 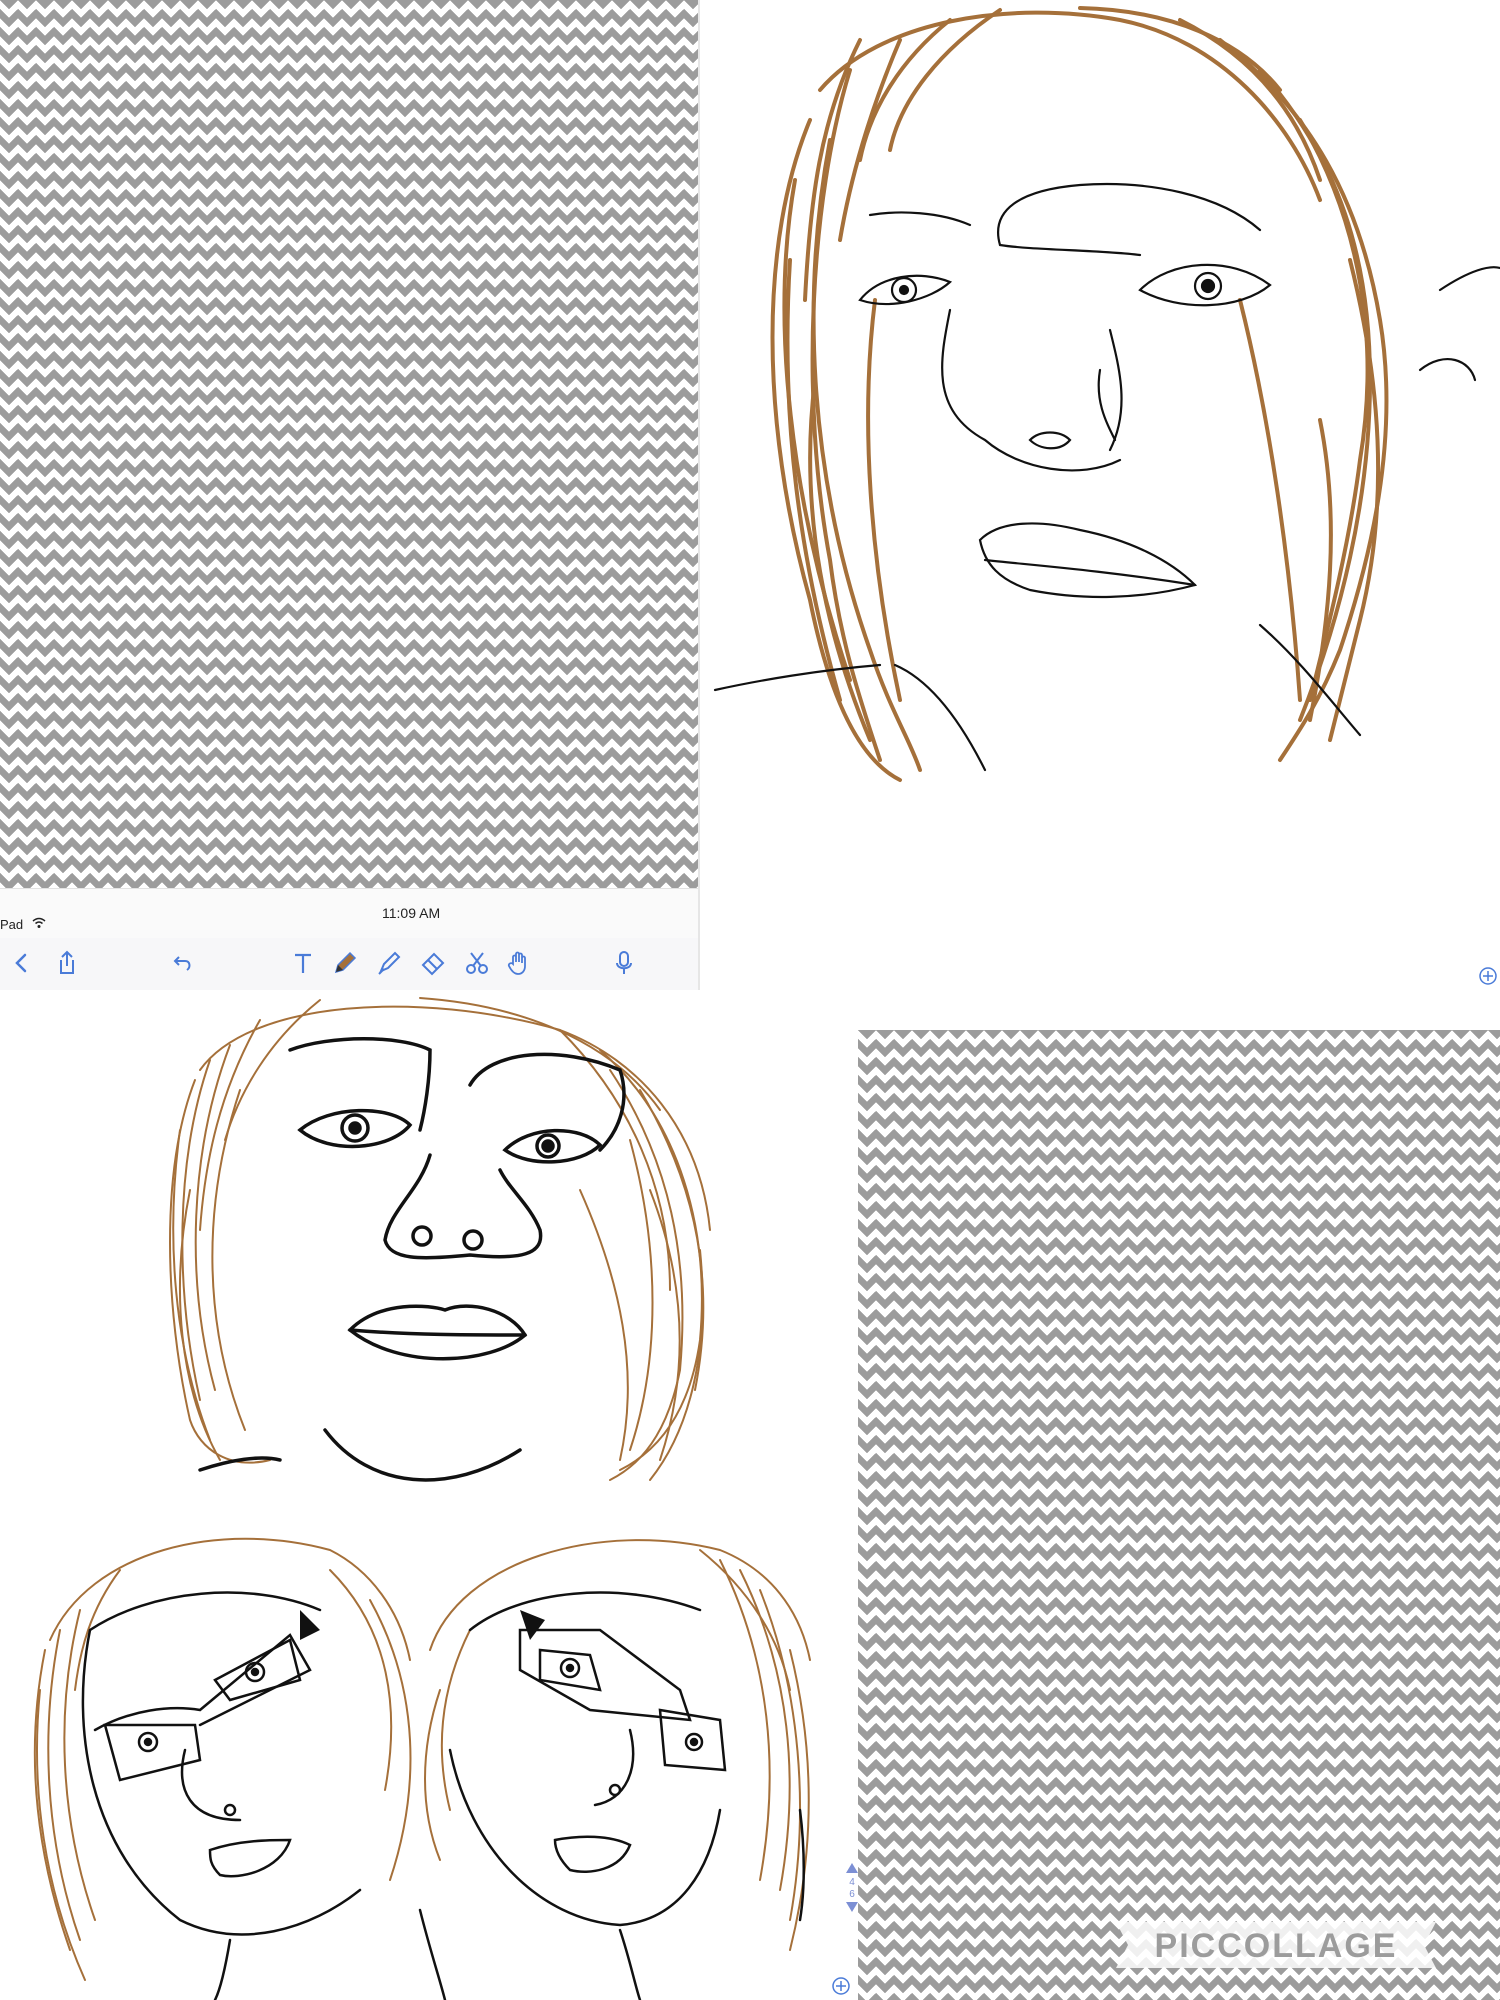 What do you see at coordinates (349, 913) in the screenshot?
I see `status-bar: Pad 11:09 AM` at bounding box center [349, 913].